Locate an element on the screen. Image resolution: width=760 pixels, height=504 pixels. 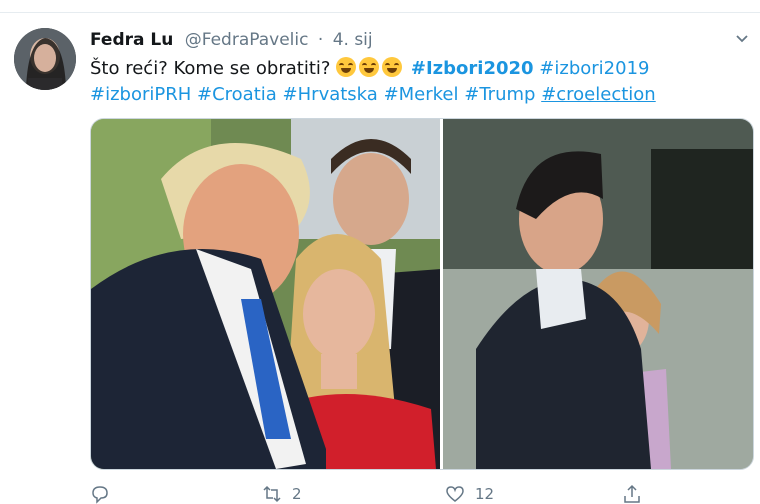
hashtag-link: #Izbori2020 is located at coordinates (472, 68).